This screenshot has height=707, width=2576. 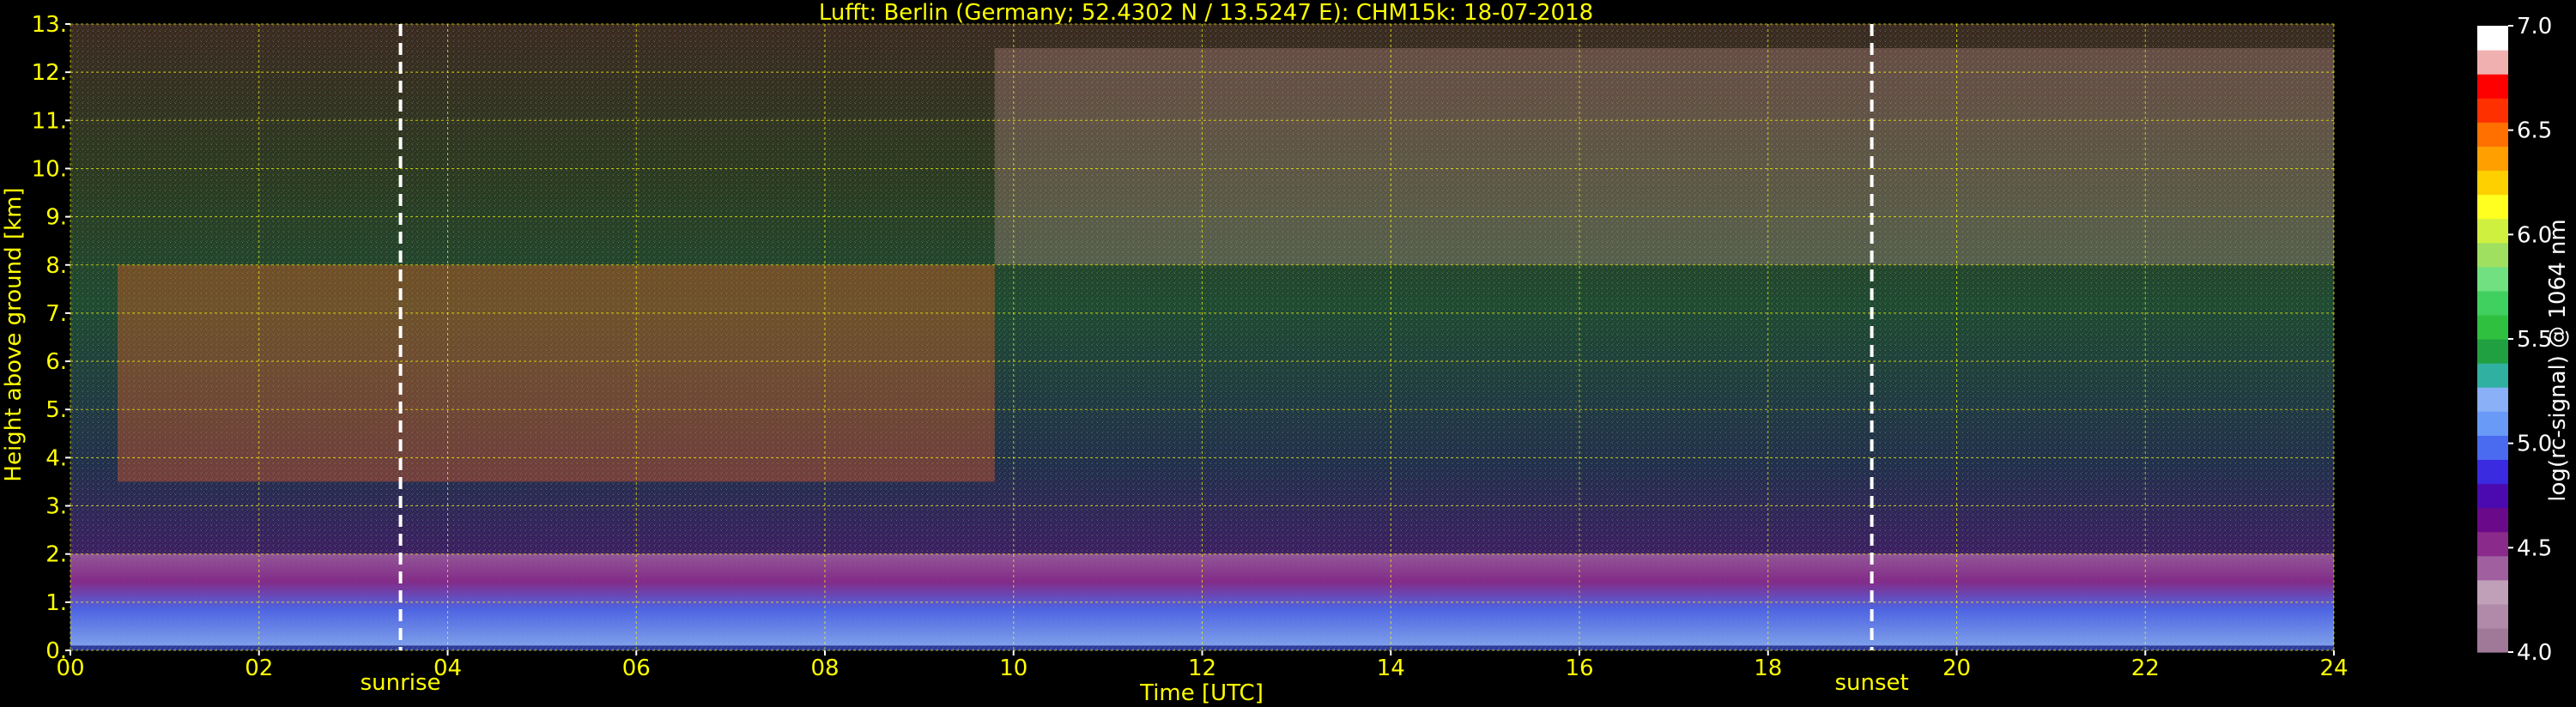 What do you see at coordinates (14, 334) in the screenshot?
I see `y-axis-label: Height above ground [km]` at bounding box center [14, 334].